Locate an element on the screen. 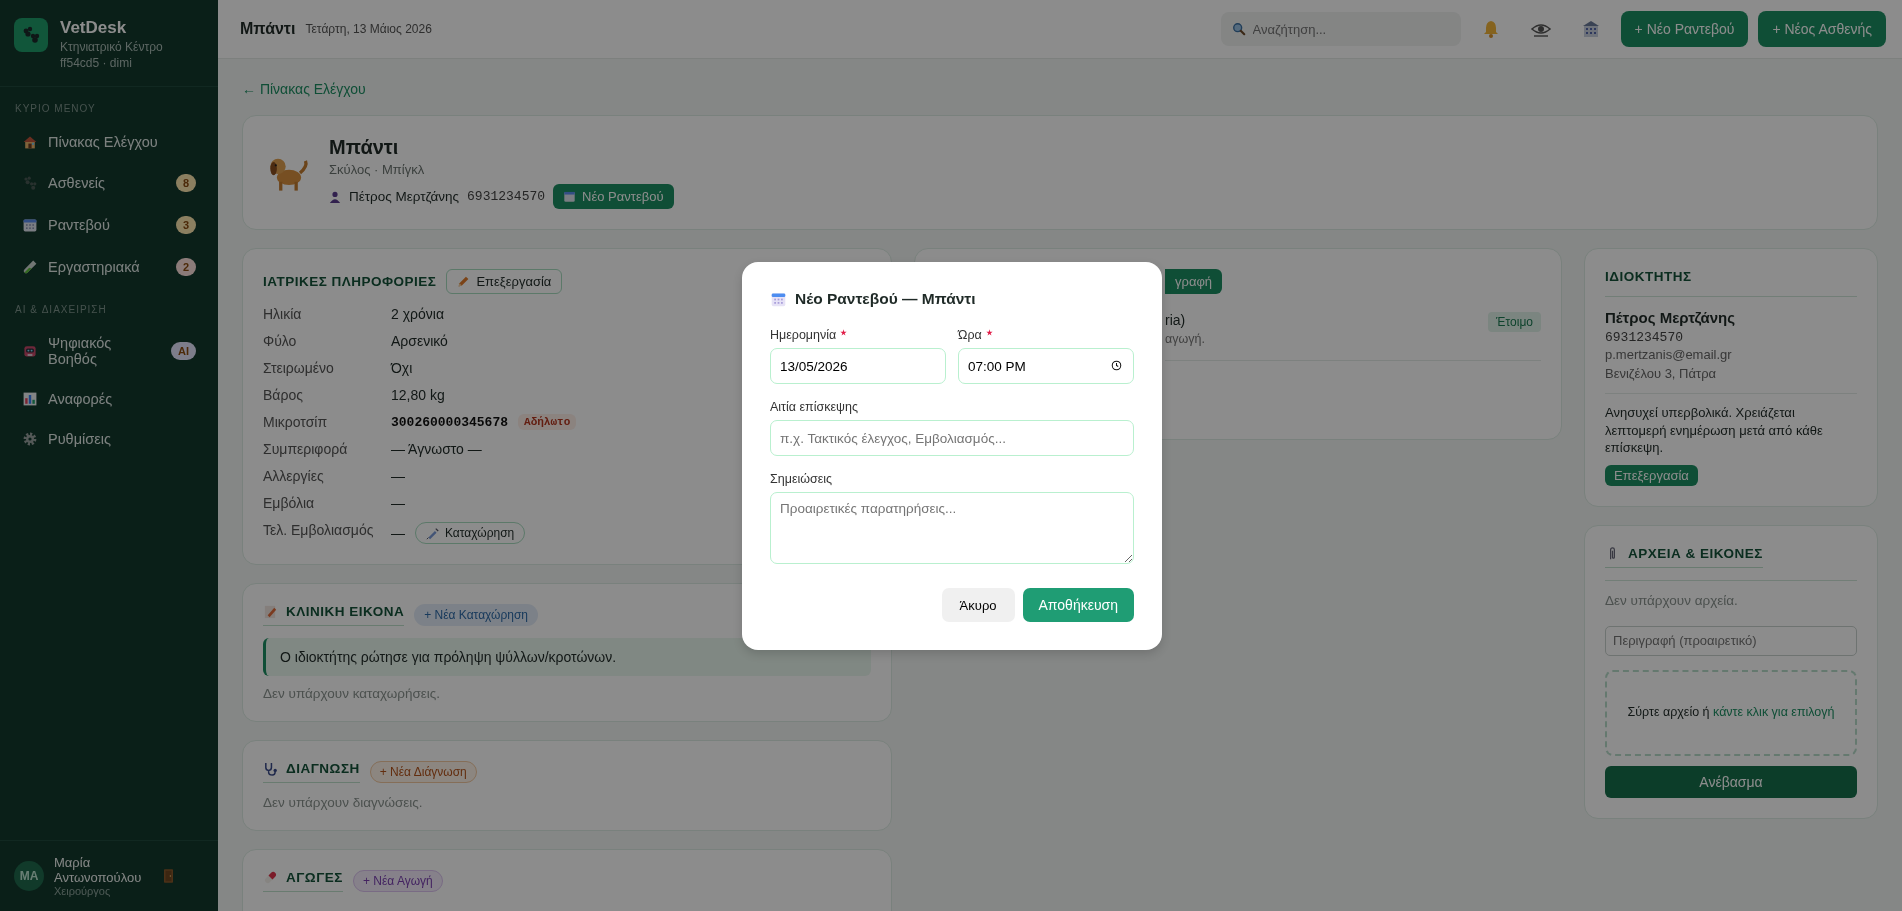 The height and width of the screenshot is (911, 1902). drop-instructions: Σύρτε αρχείο ή κάντε κλικ για επιλογή is located at coordinates (1731, 713).